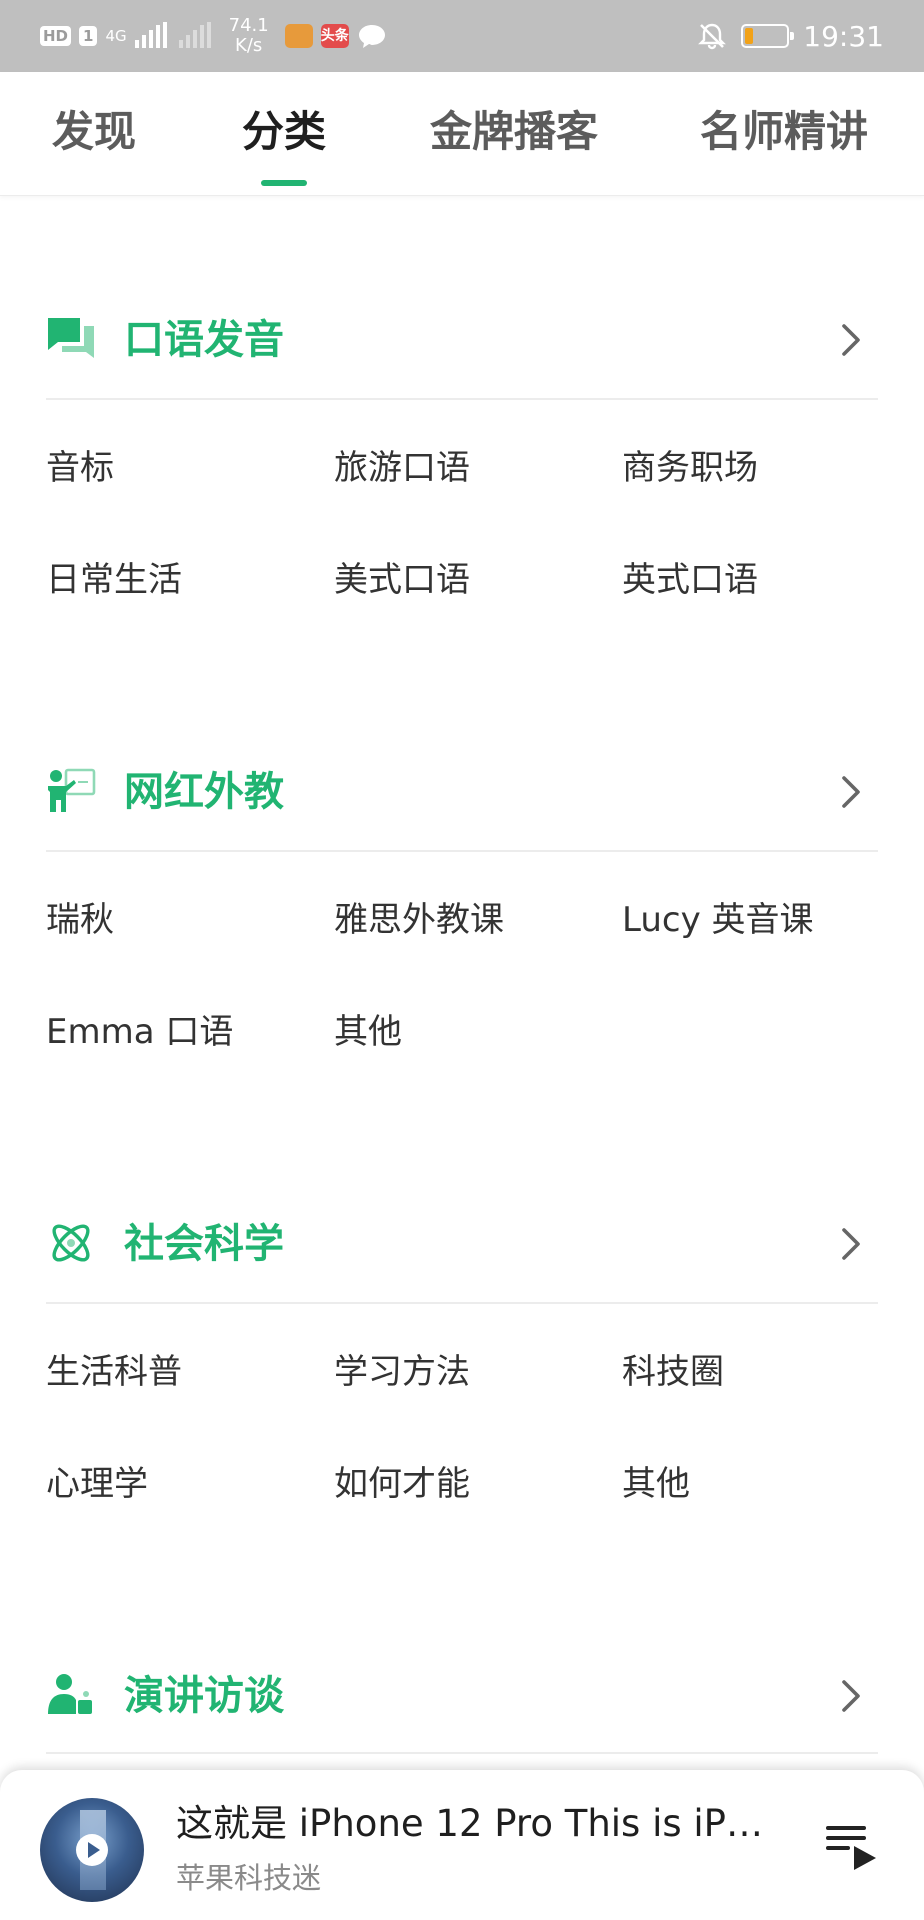  What do you see at coordinates (402, 1484) in the screenshot?
I see `category-item: 如何才能` at bounding box center [402, 1484].